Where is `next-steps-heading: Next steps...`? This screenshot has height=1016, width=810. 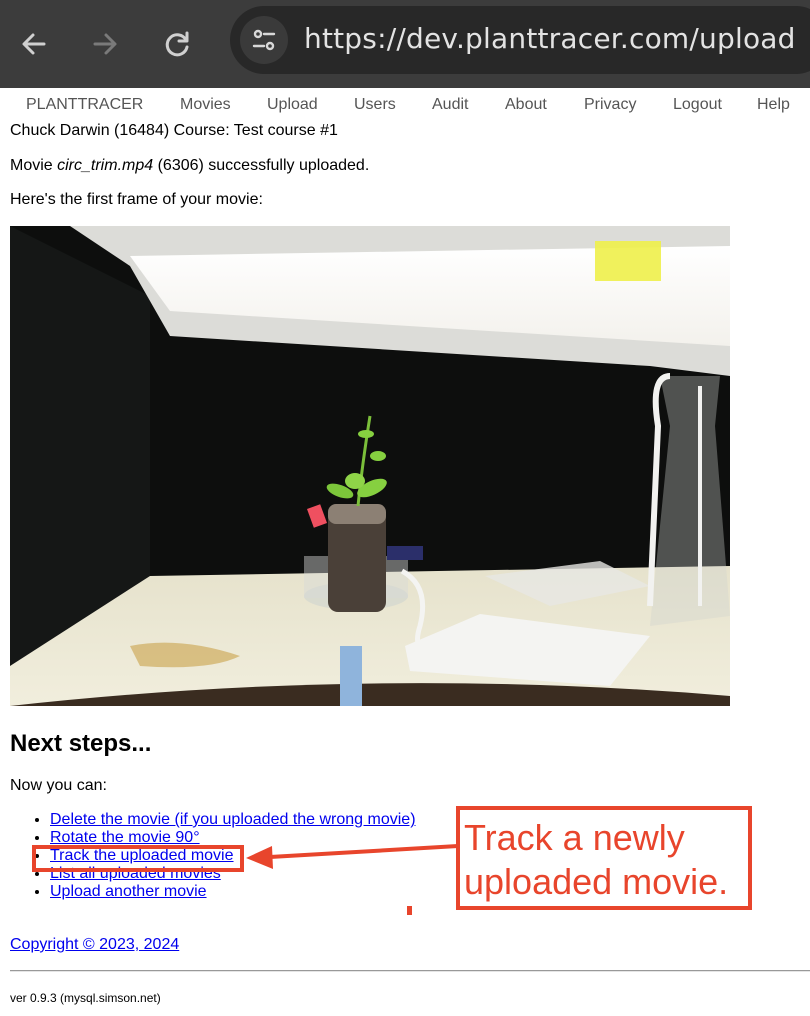
next-steps-heading: Next steps... is located at coordinates (81, 743).